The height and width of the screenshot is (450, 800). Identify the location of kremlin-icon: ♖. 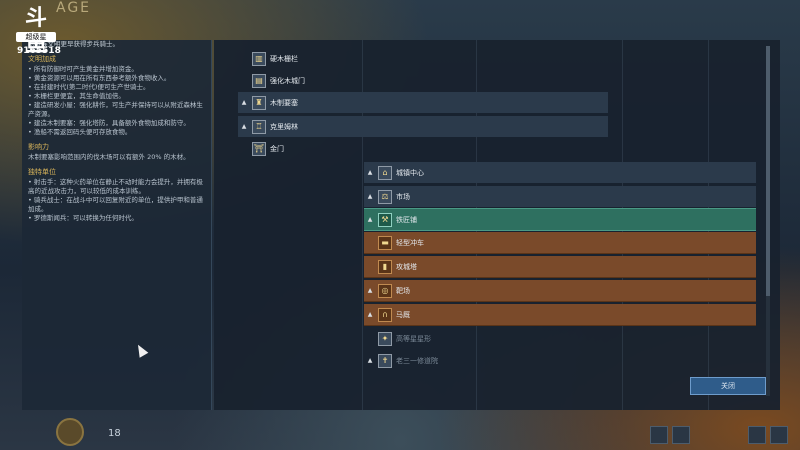
(259, 126).